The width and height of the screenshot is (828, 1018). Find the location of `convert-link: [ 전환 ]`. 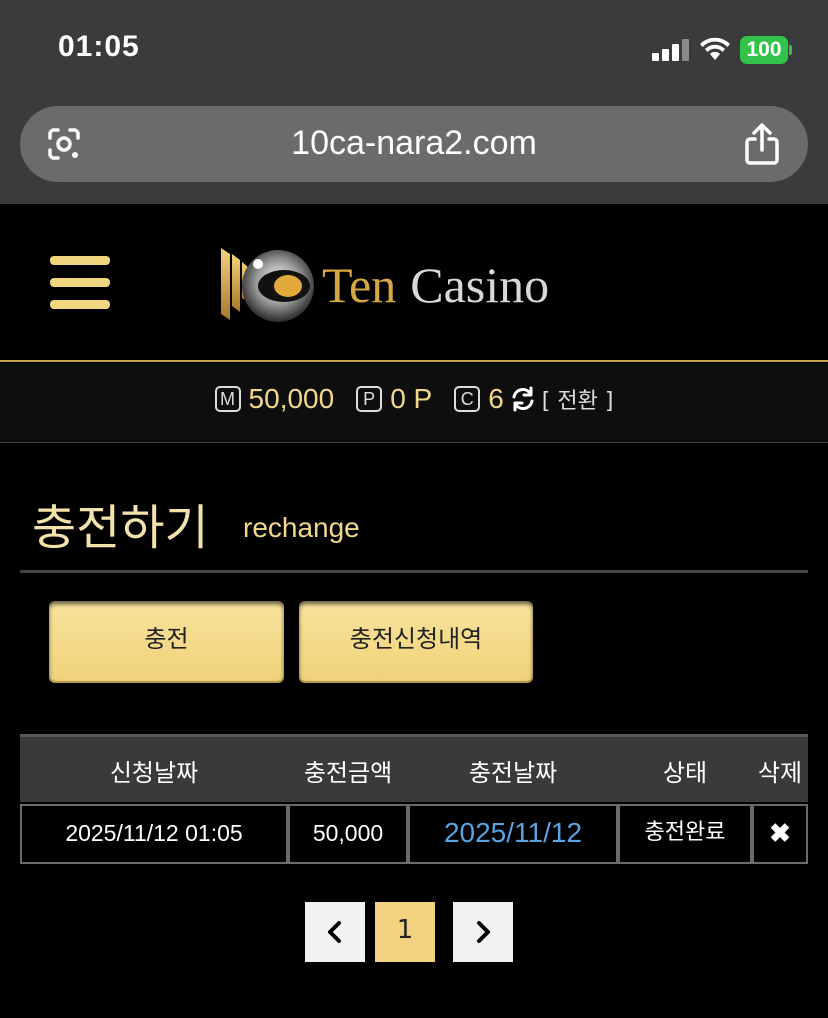

convert-link: [ 전환 ] is located at coordinates (578, 399).